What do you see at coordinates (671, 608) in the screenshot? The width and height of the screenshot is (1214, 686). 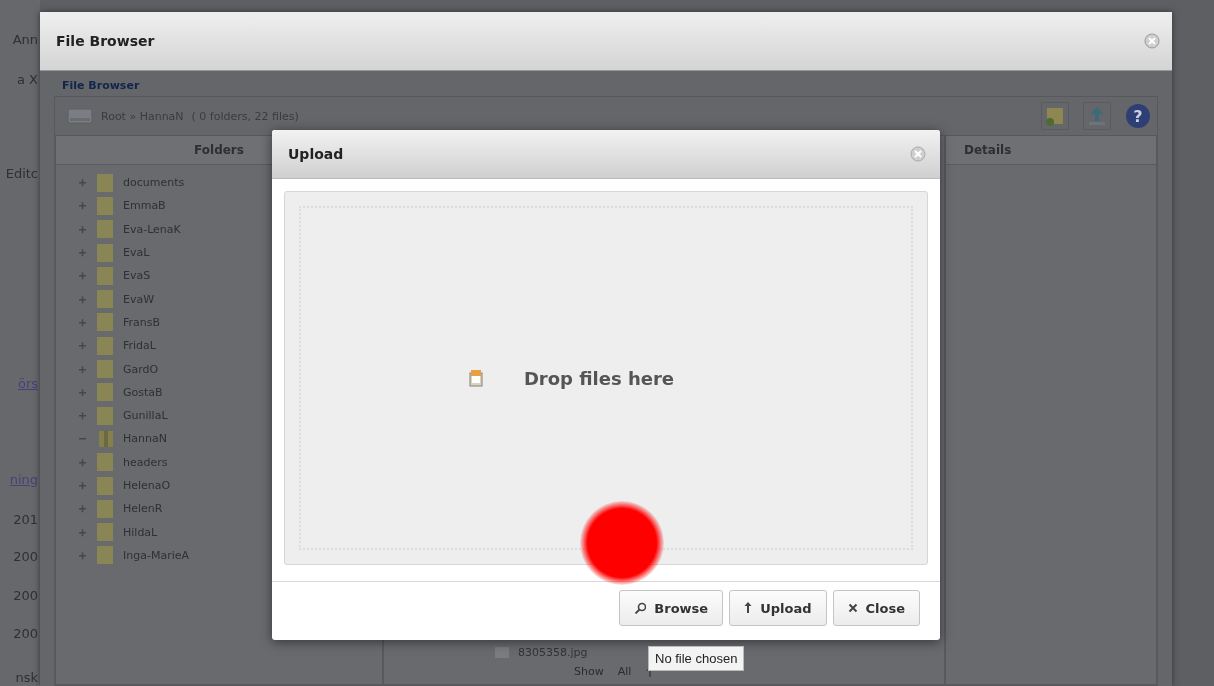 I see `browse-button: Browse` at bounding box center [671, 608].